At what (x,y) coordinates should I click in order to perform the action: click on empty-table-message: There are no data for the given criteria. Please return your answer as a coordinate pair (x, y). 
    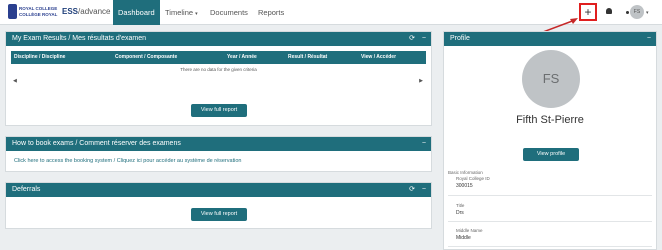
    Looking at the image, I should click on (218, 69).